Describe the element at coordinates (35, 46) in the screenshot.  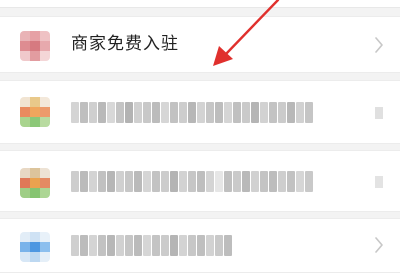
I see `merchant-app-icon` at that location.